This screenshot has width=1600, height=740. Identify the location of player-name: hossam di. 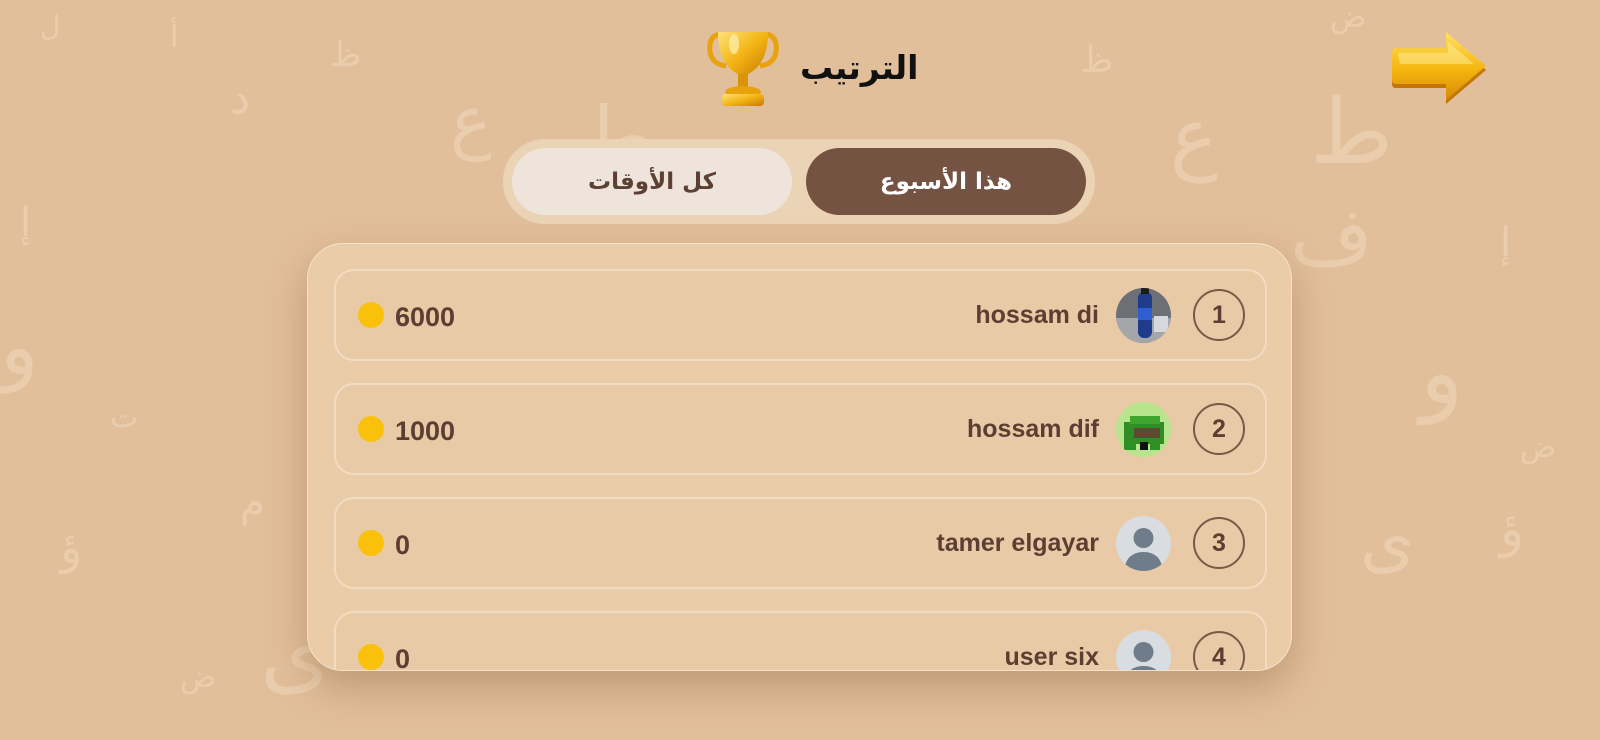
(1037, 314).